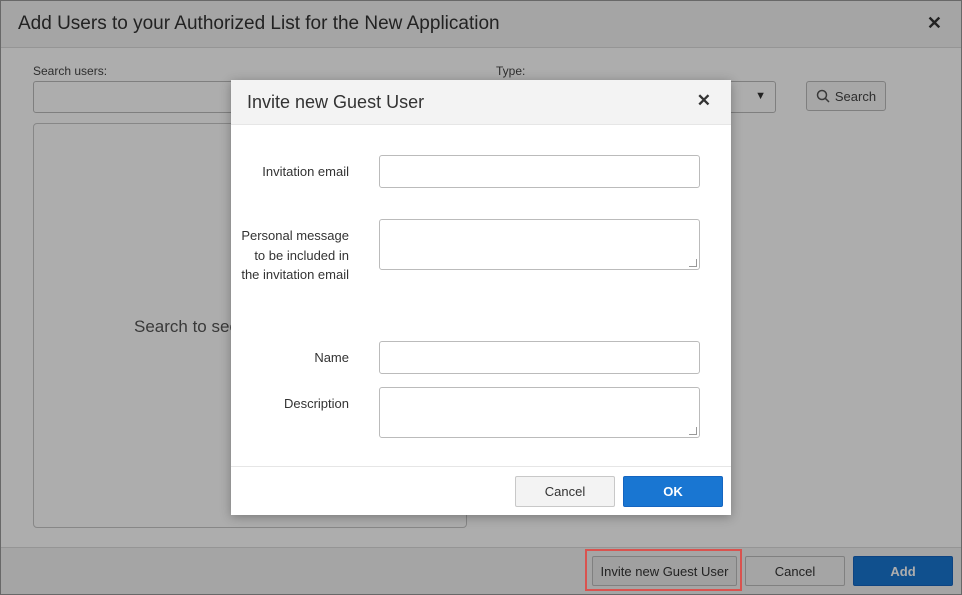 The width and height of the screenshot is (962, 595). Describe the element at coordinates (481, 102) in the screenshot. I see `modal-header: Invite new Guest User ✕` at that location.